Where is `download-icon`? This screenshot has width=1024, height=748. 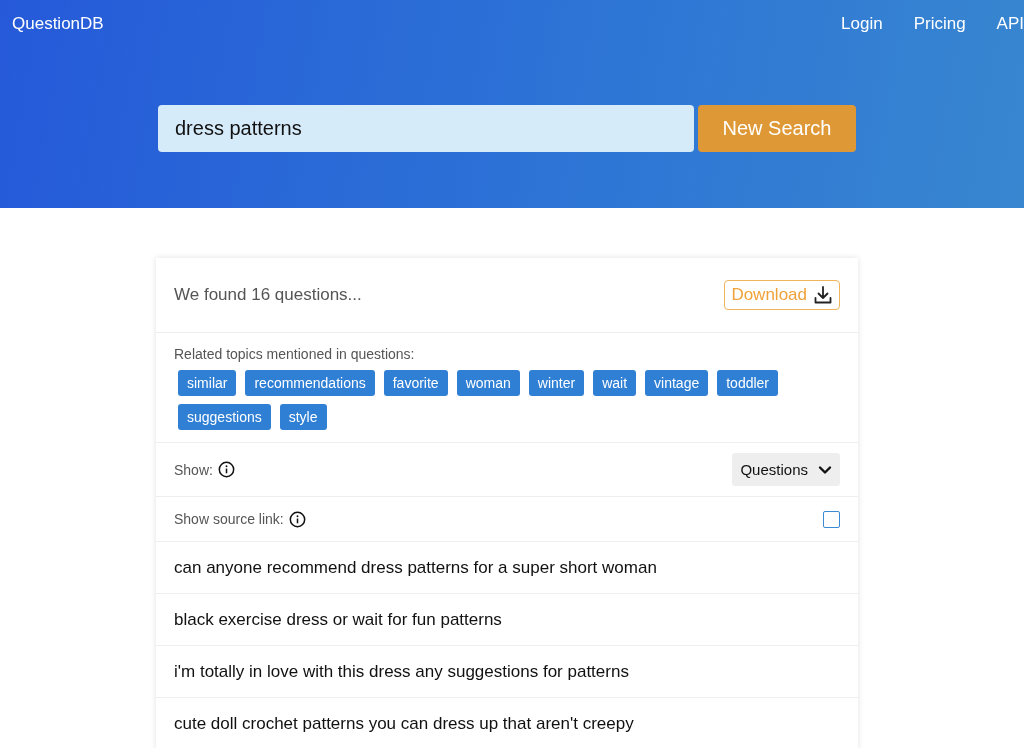 download-icon is located at coordinates (823, 295).